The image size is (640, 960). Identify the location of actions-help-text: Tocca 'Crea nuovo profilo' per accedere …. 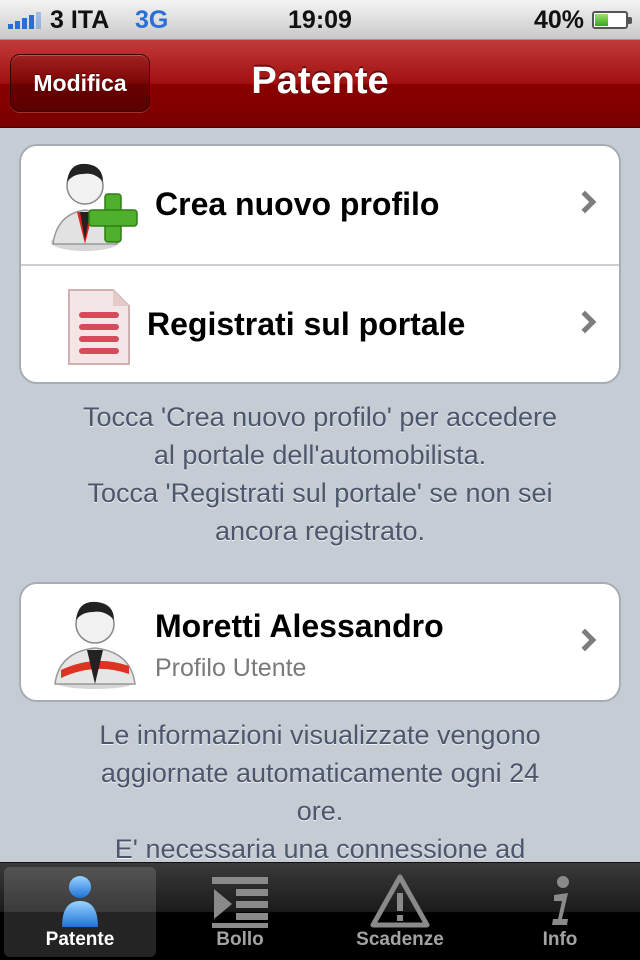
(320, 474).